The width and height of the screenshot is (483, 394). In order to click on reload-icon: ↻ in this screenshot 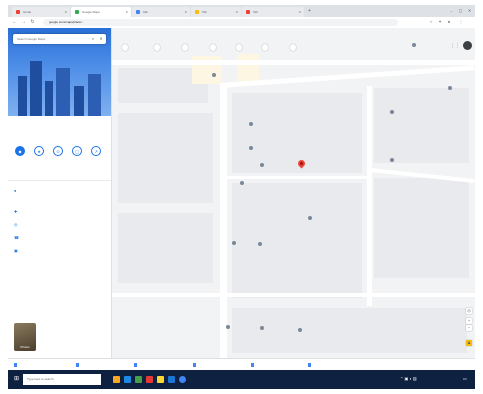, I will do `click(32, 22)`.